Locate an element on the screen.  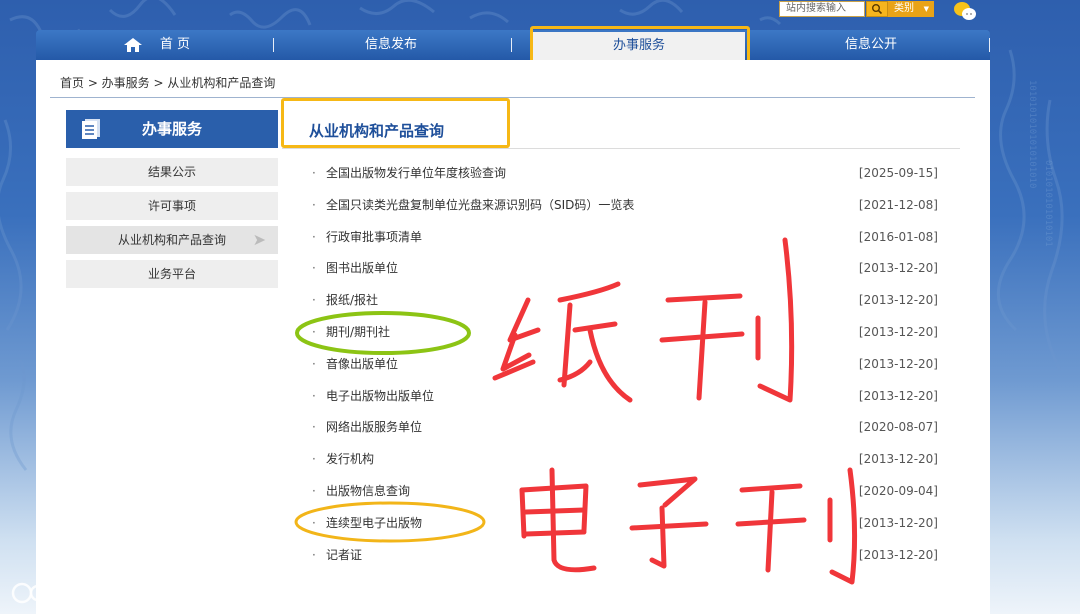
breadcrumb: 首页 > 办事服务 > 从业机构和产品查询 is located at coordinates (167, 82).